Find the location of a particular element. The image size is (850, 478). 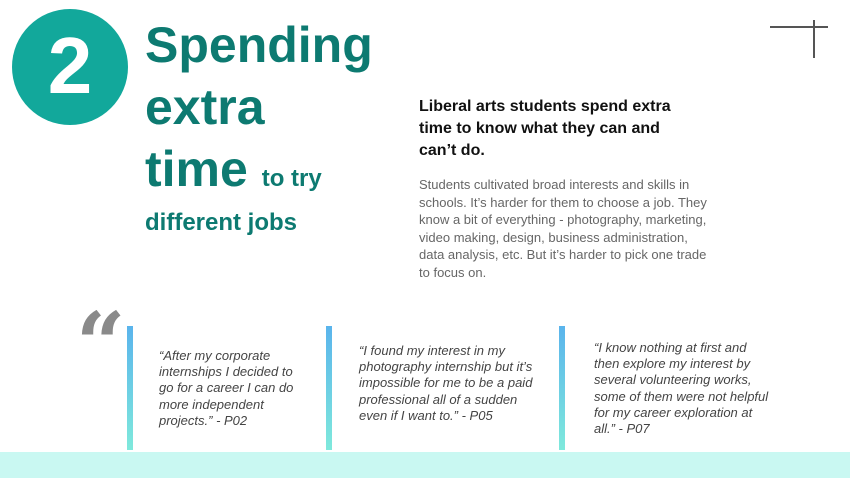

title-line-3: time to try is located at coordinates (259, 174).